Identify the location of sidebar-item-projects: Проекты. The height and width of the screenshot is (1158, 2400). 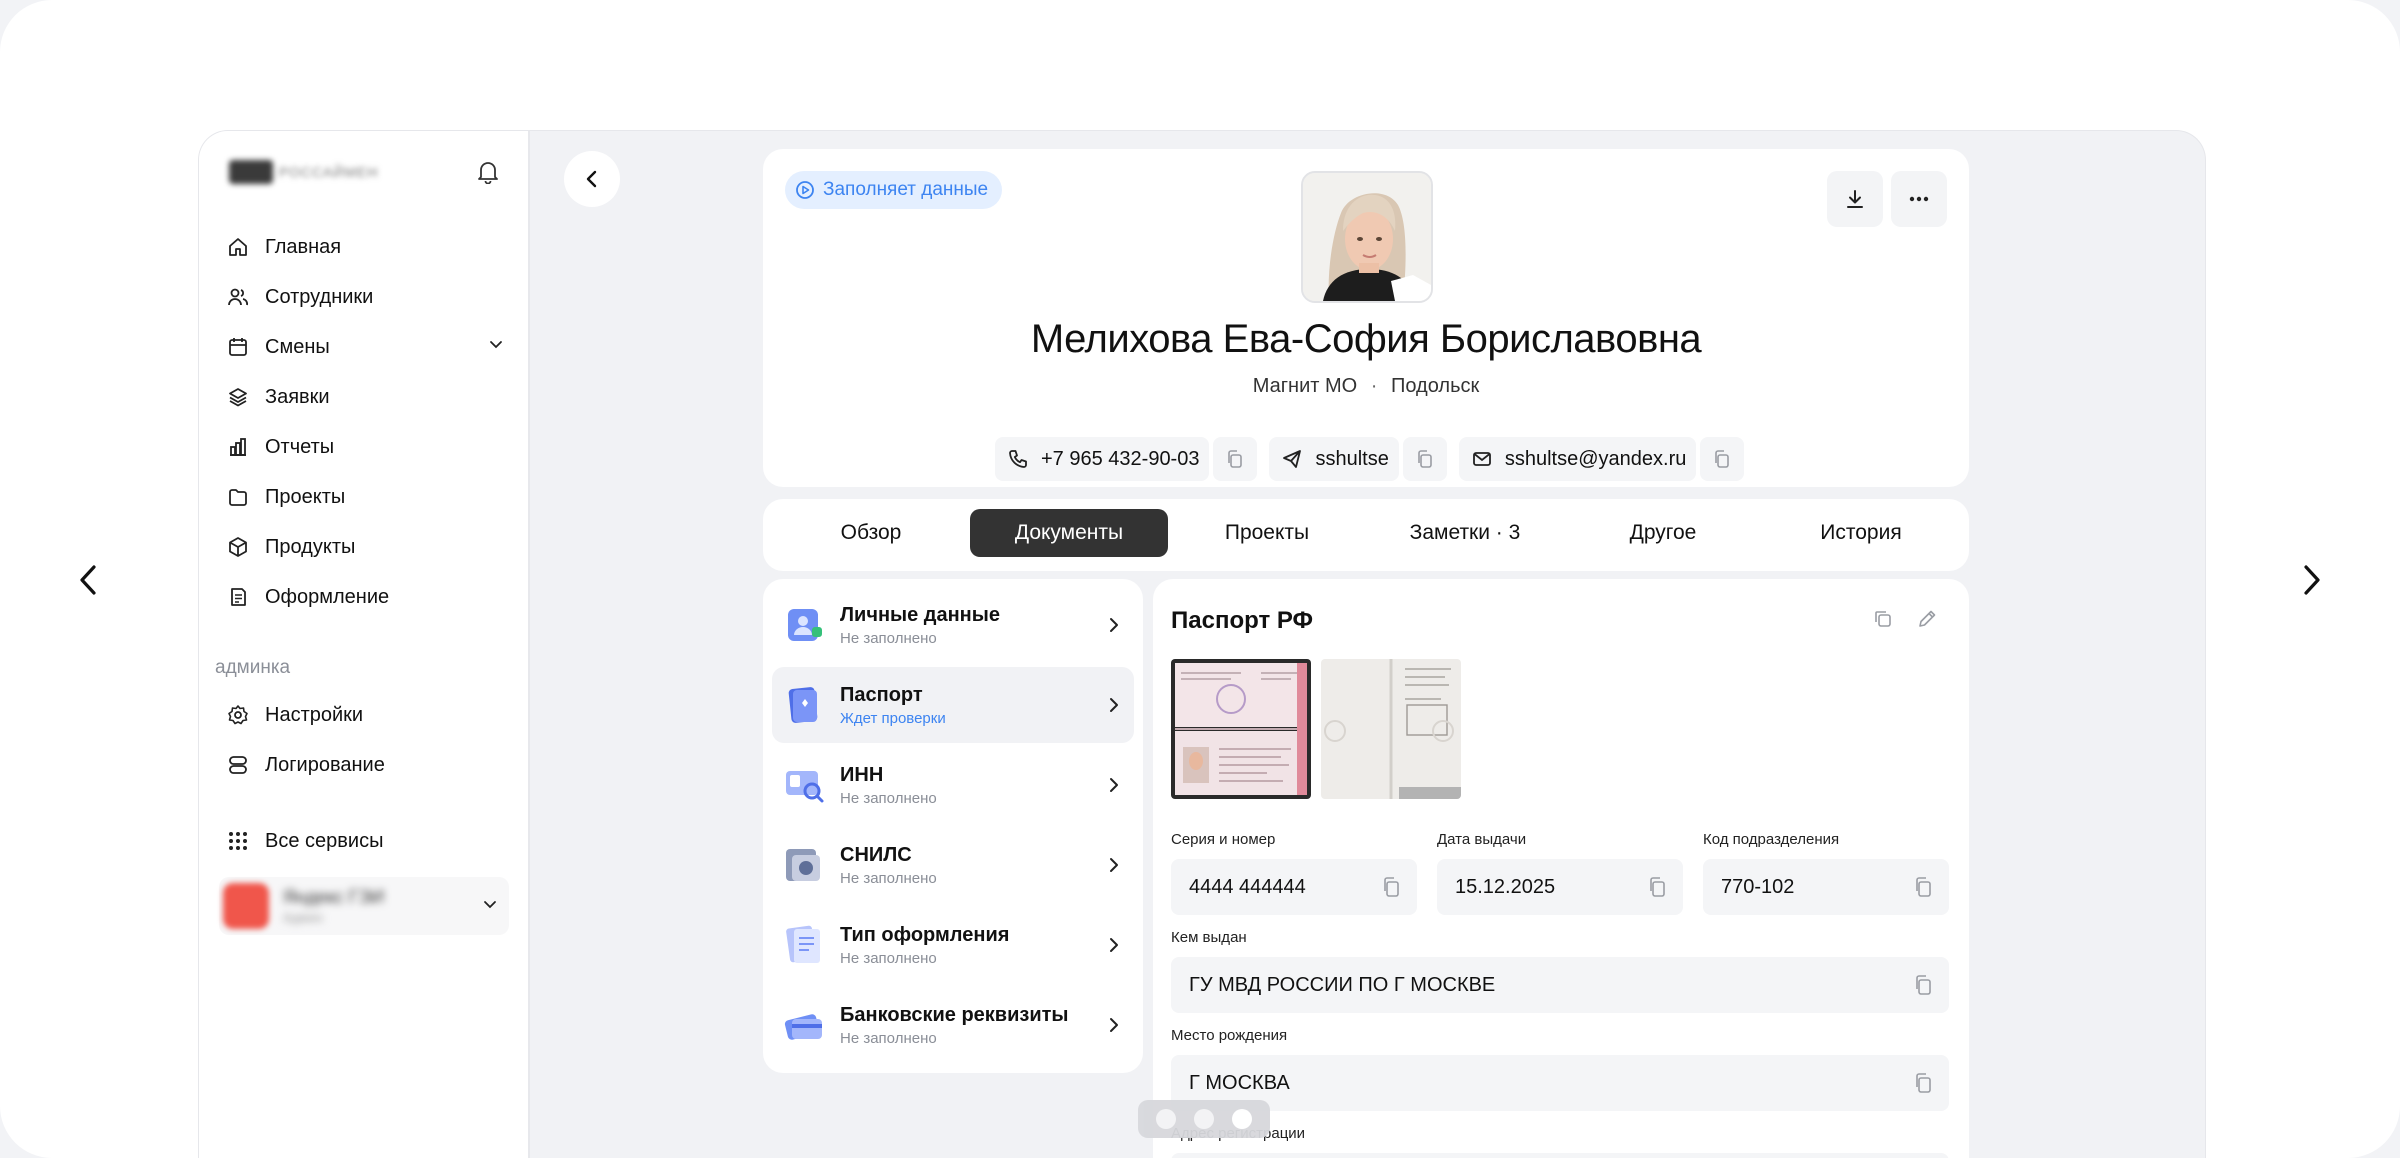
(365, 497).